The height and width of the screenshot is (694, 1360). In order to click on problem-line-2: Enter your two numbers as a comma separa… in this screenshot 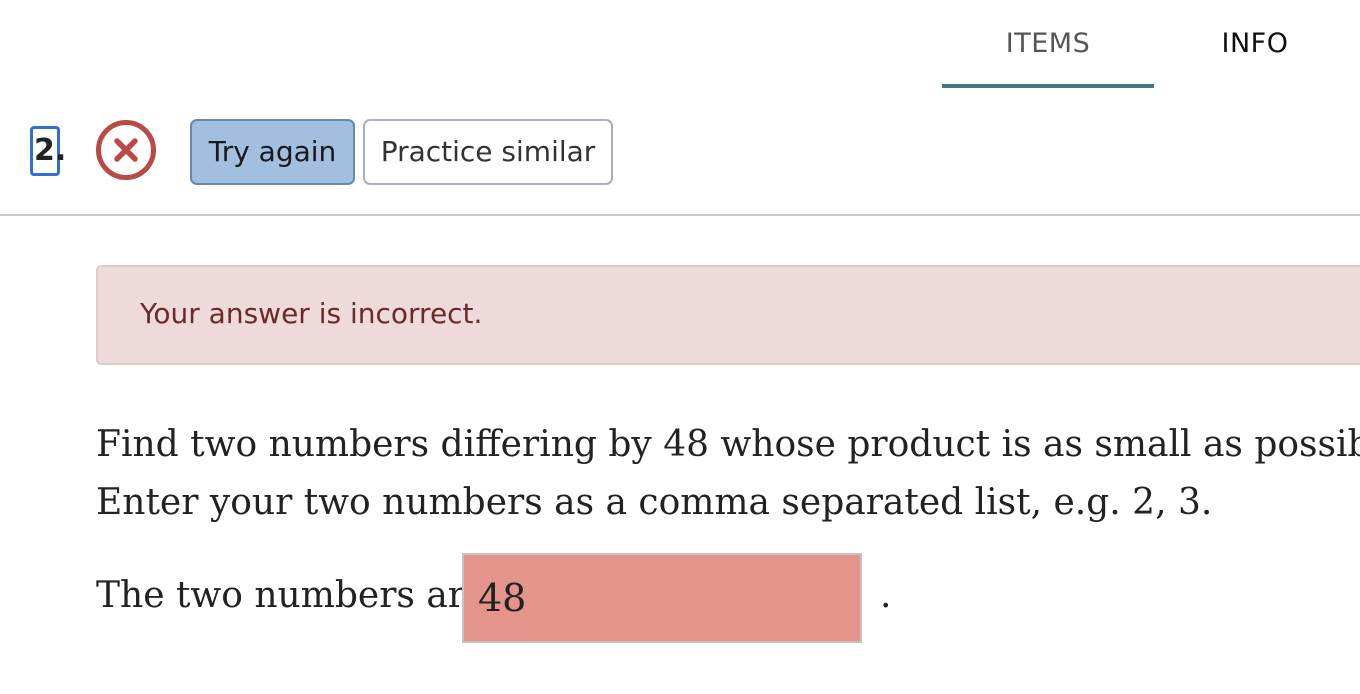, I will do `click(654, 502)`.